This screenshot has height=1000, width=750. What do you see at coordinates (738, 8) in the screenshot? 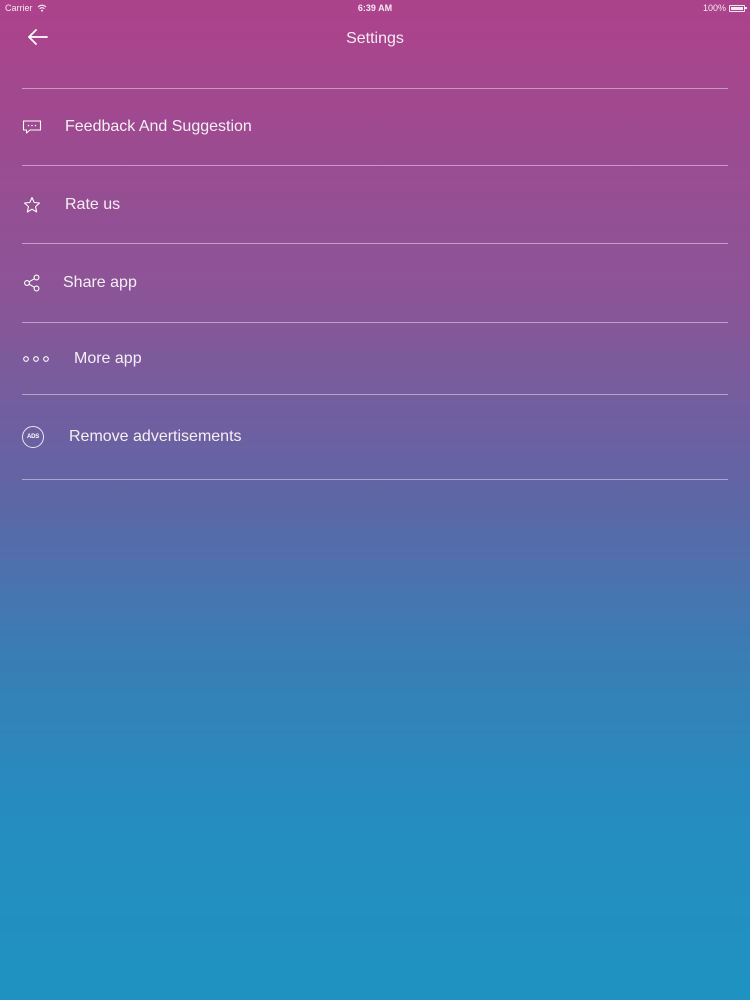
I see `battery-icon` at bounding box center [738, 8].